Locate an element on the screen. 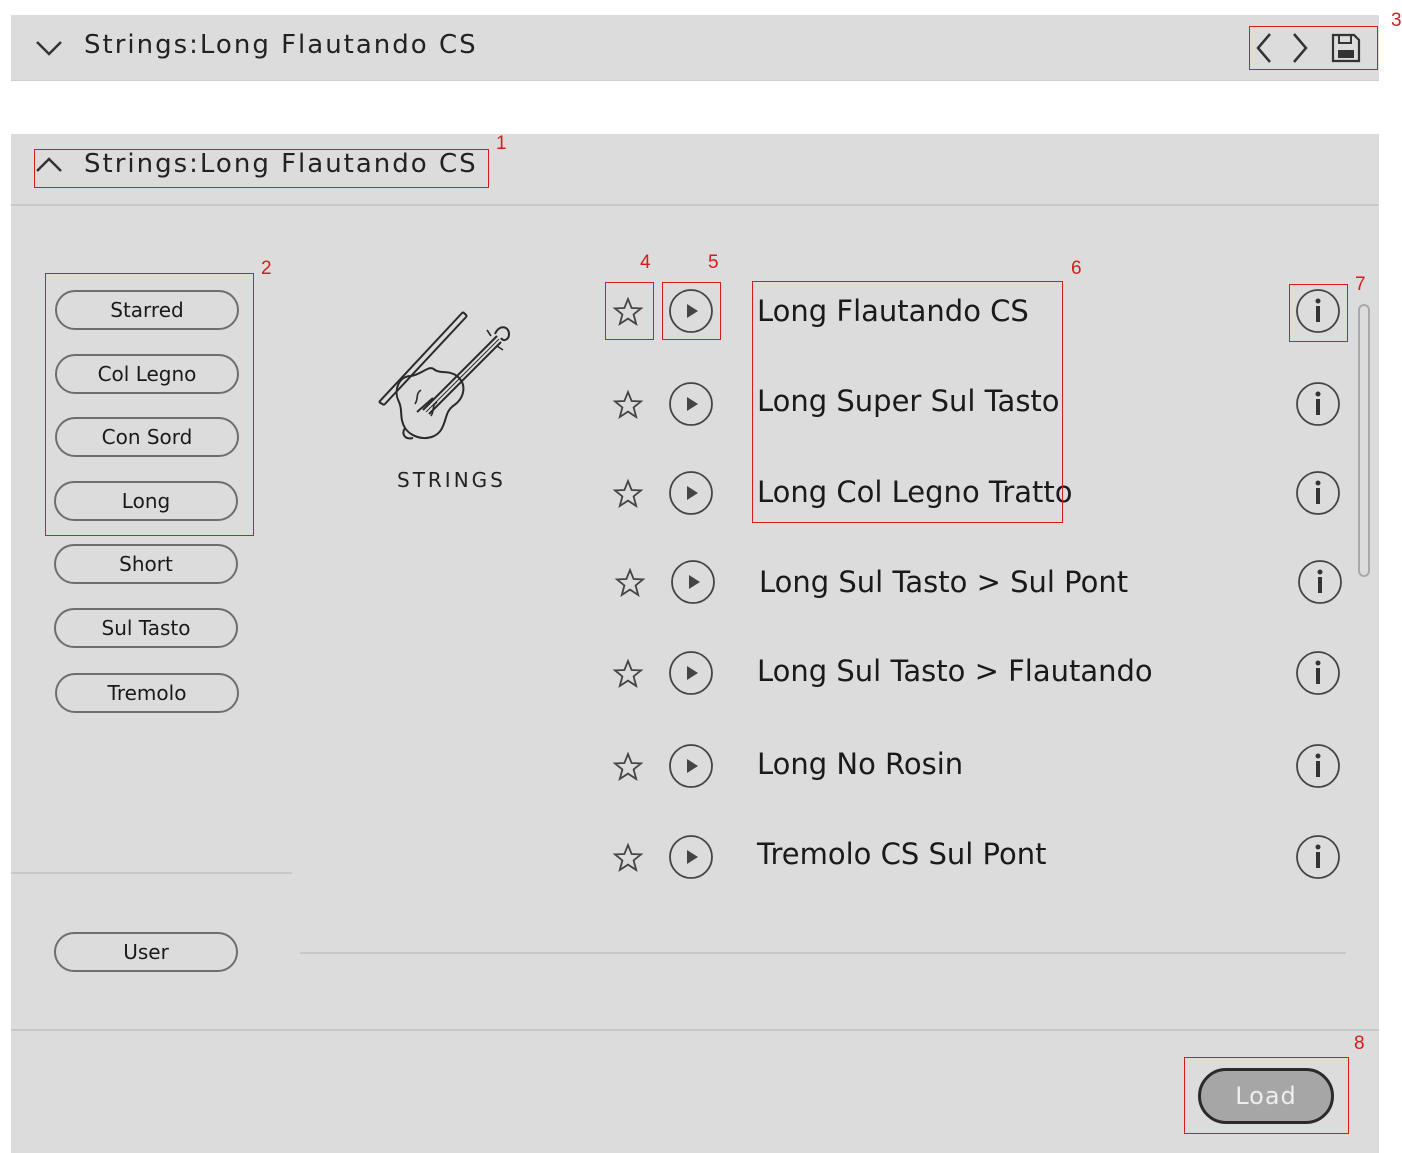 The image size is (1402, 1153). preset-browser-title: Strings:Long Flautando CS is located at coordinates (281, 164).